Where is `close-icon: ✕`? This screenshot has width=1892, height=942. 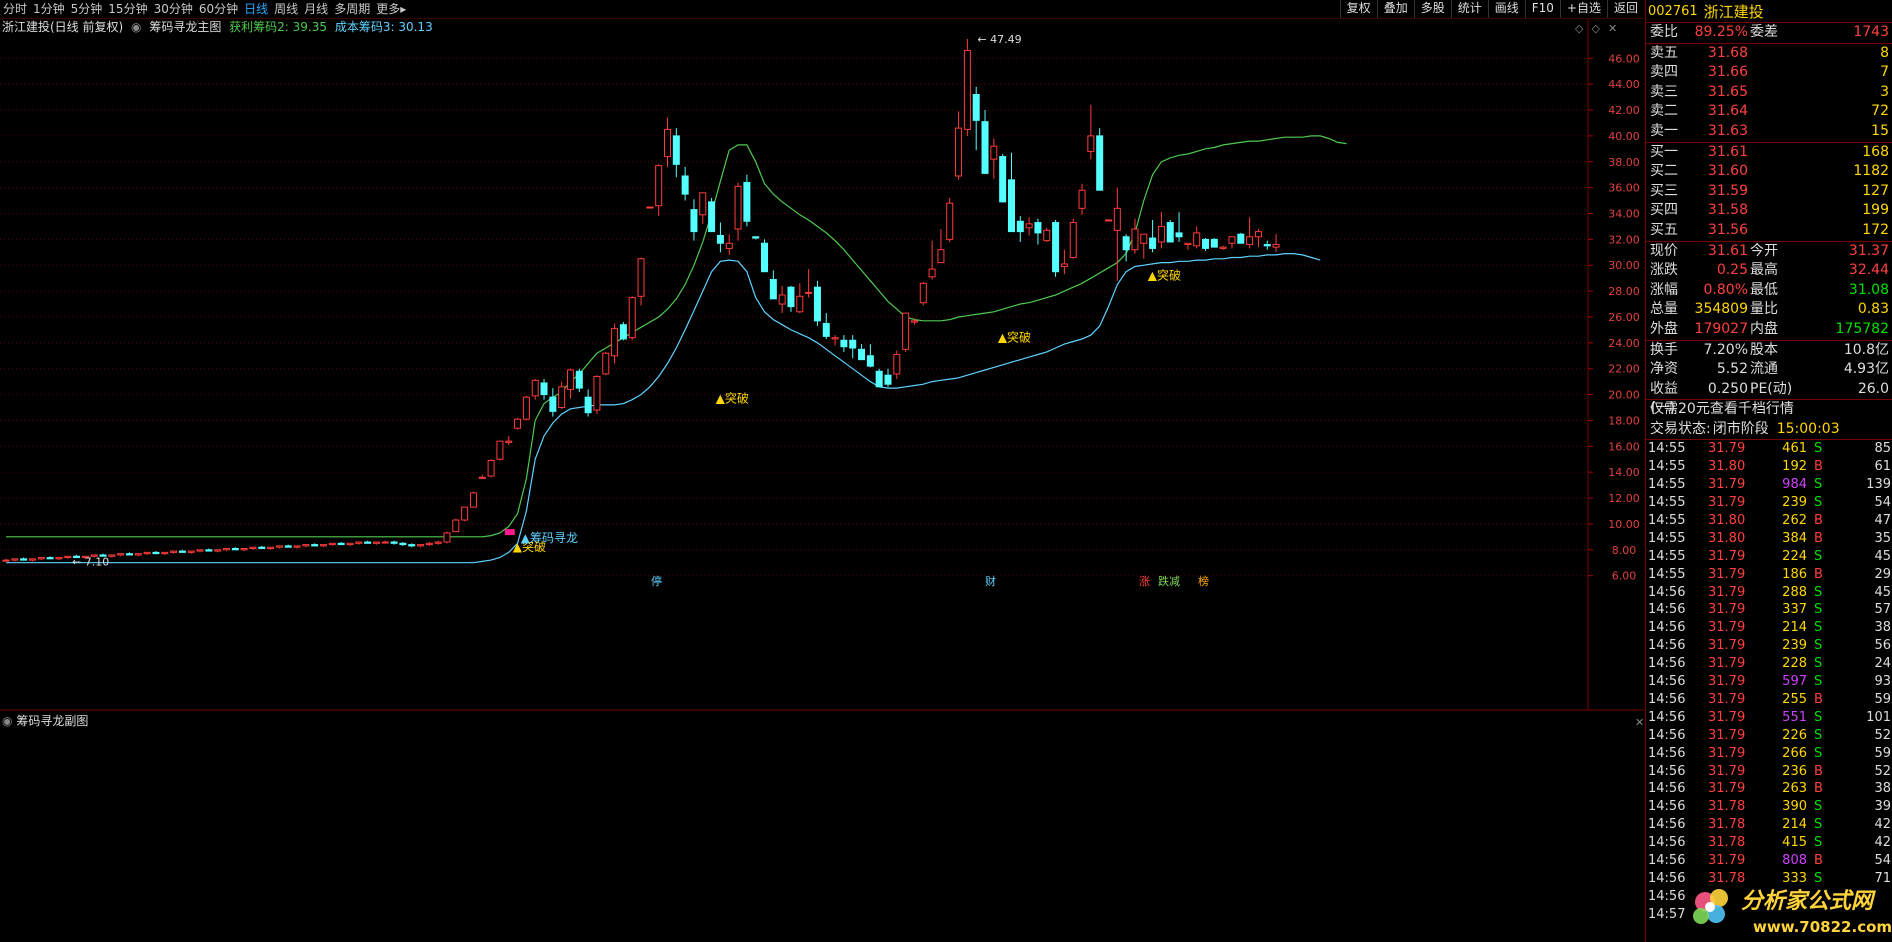 close-icon: ✕ is located at coordinates (1612, 28).